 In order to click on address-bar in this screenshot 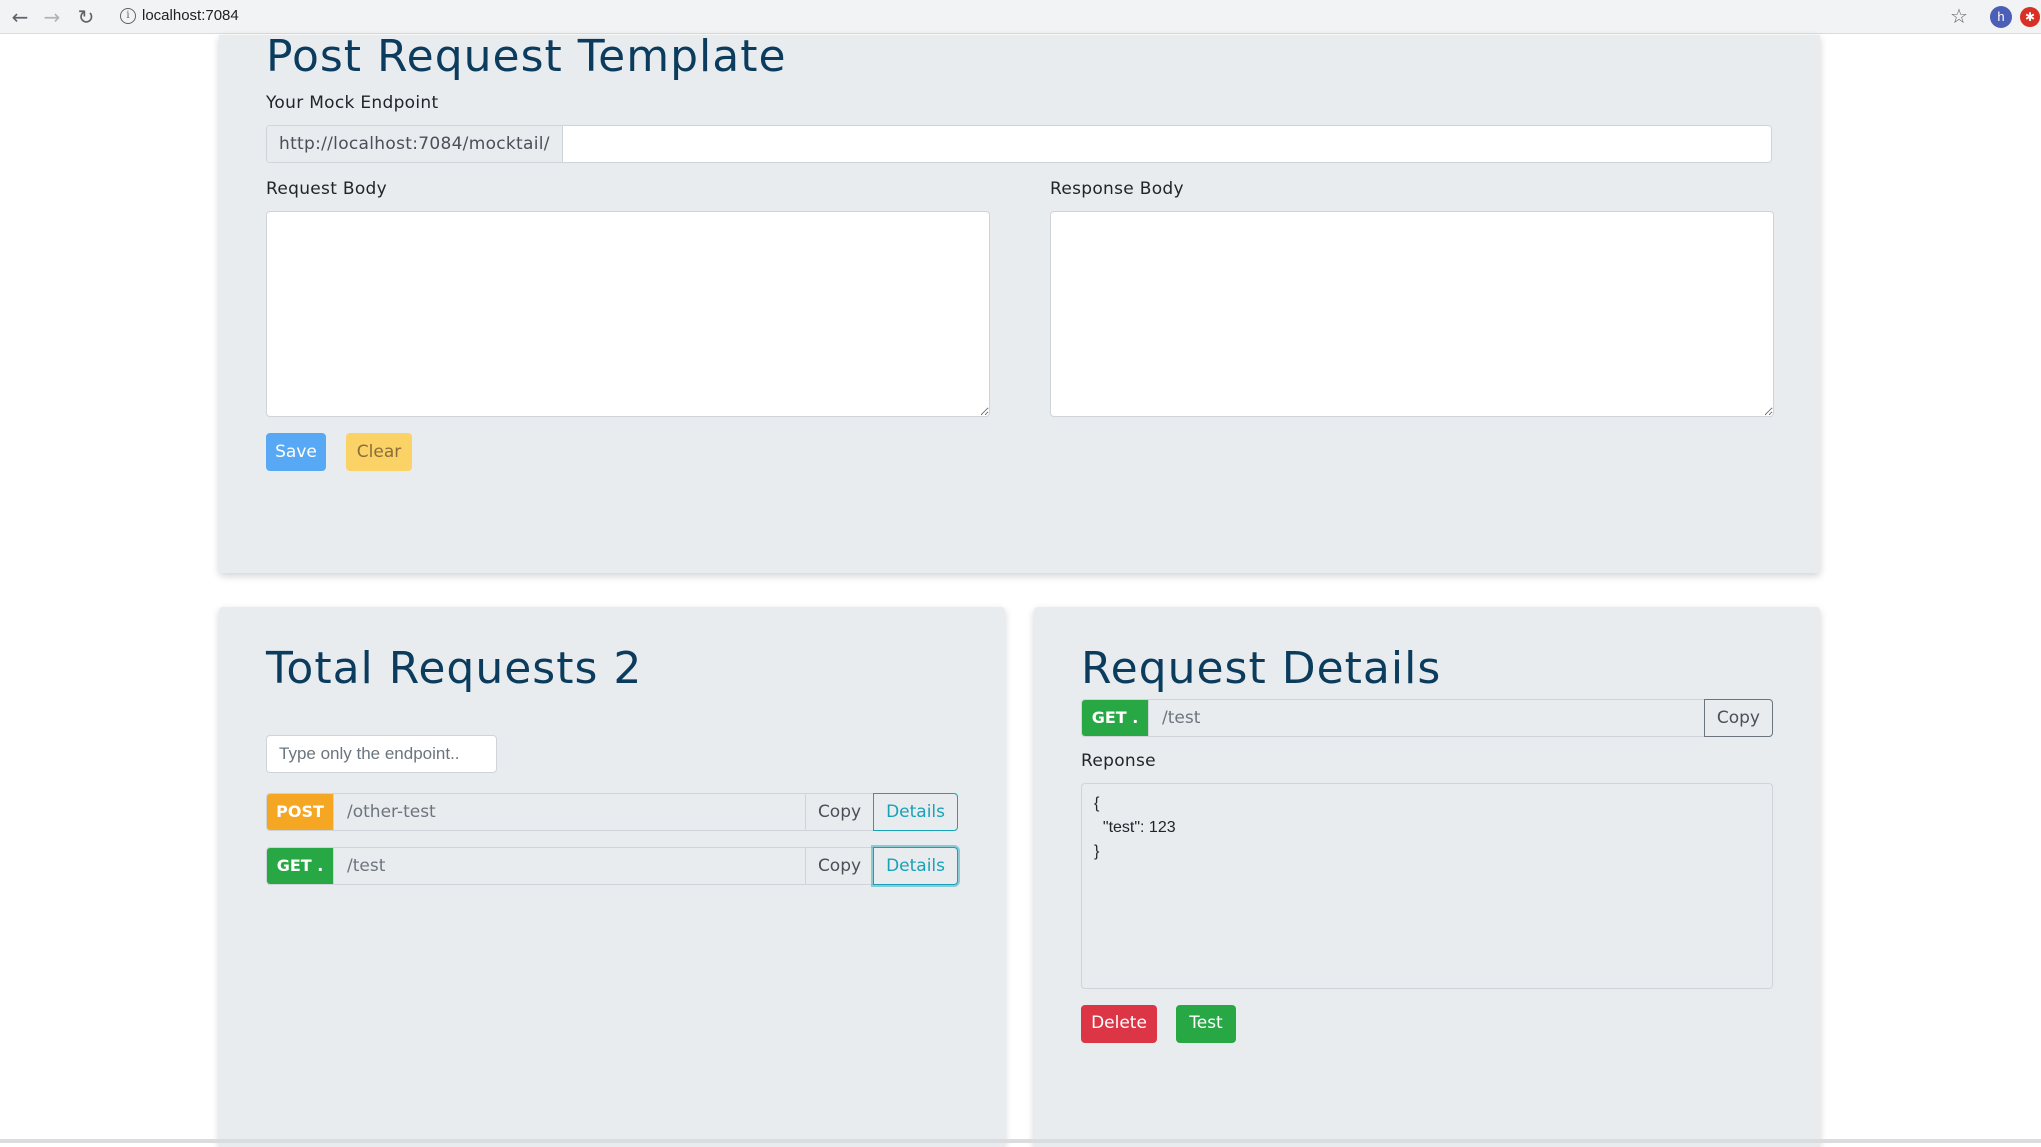, I will do `click(1030, 17)`.